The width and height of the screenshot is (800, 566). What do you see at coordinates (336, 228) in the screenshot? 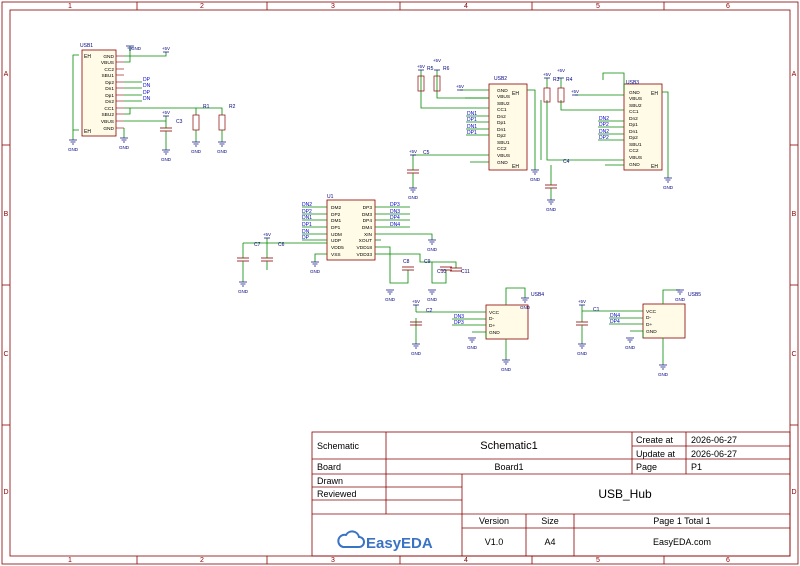
I see `pin-label: DP1` at bounding box center [336, 228].